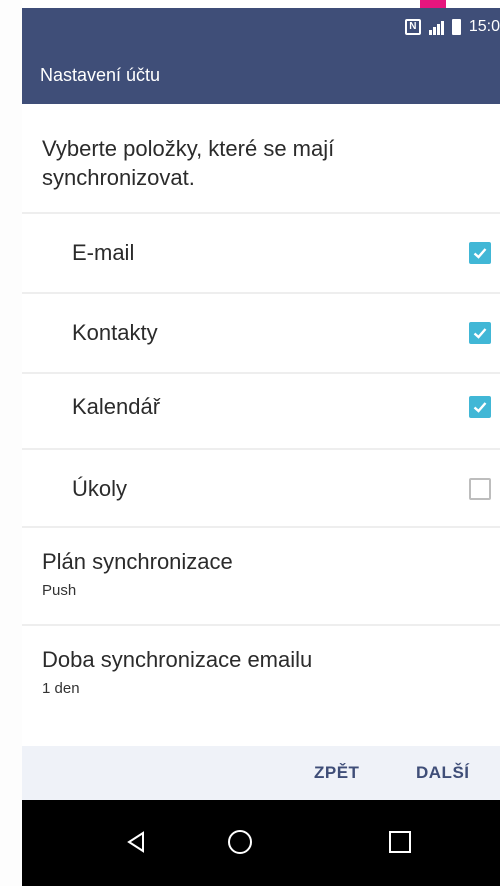 This screenshot has width=500, height=886. I want to click on status-time: 15:0, so click(484, 26).